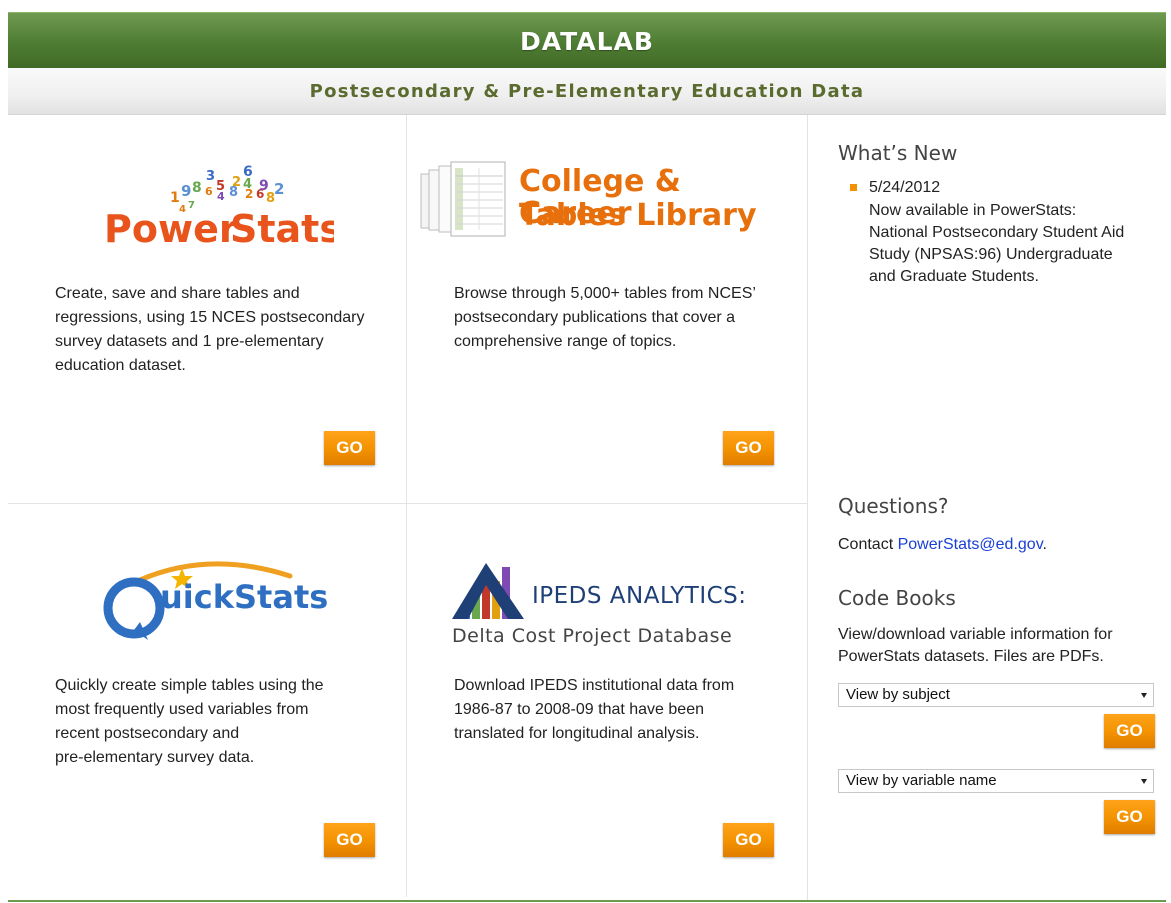 This screenshot has width=1171, height=903. I want to click on svg-text: 4, so click(221, 196).